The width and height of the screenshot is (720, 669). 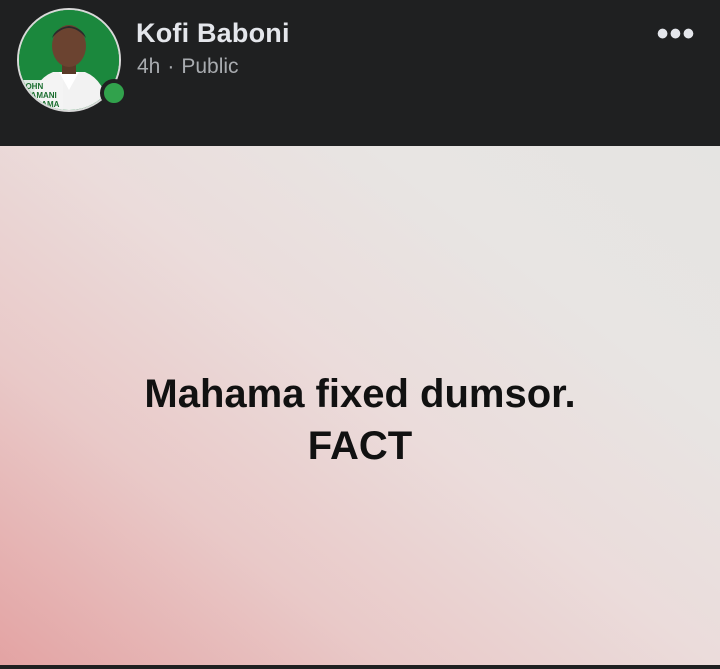 What do you see at coordinates (213, 33) in the screenshot?
I see `author-name: Kofi Baboni` at bounding box center [213, 33].